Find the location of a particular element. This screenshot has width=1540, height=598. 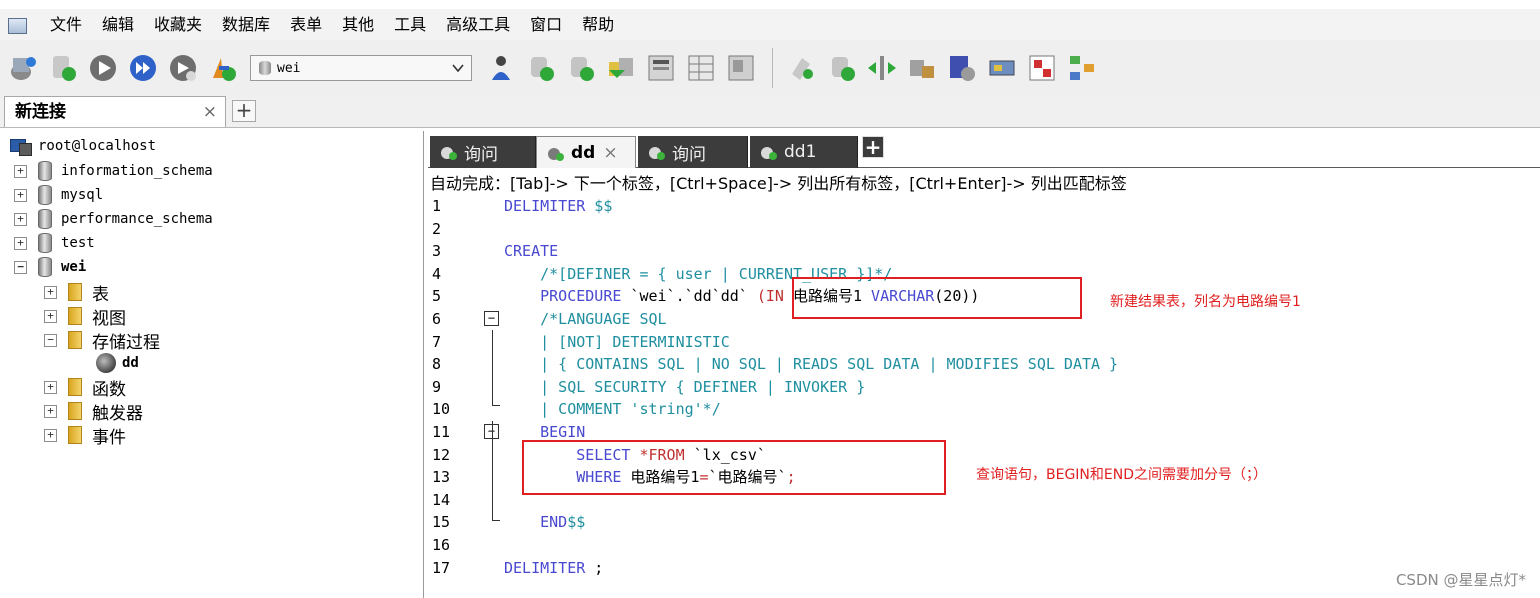

menu-bar: 文件 编辑 收藏夹 数据库 表单 其他 工具 高级工具 窗口 帮助 is located at coordinates (770, 24).